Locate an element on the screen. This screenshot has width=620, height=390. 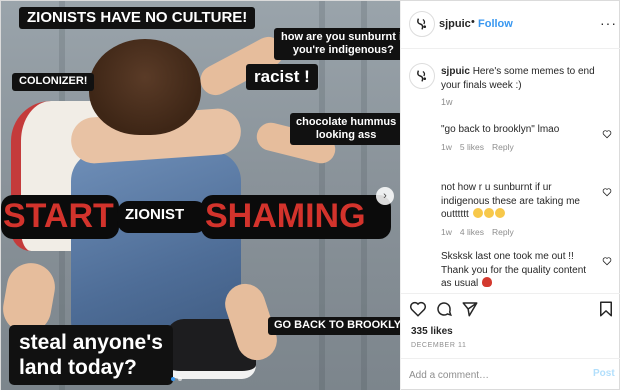
meme-label-zionists: ZIONISTS HAVE NO CULTURE! is located at coordinates (137, 18).